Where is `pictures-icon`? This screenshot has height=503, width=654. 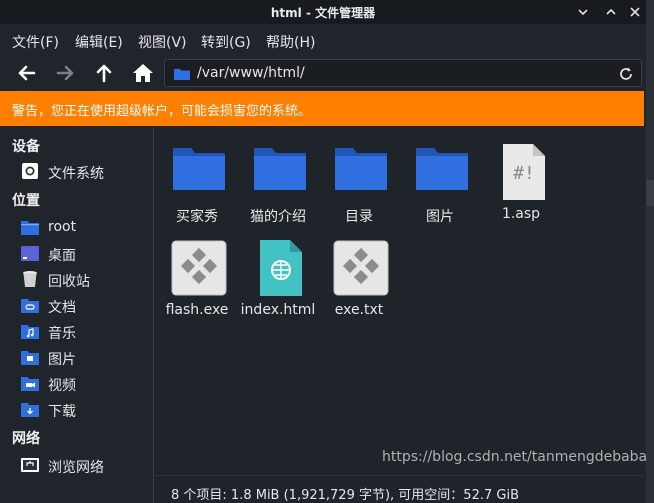
pictures-icon is located at coordinates (30, 358).